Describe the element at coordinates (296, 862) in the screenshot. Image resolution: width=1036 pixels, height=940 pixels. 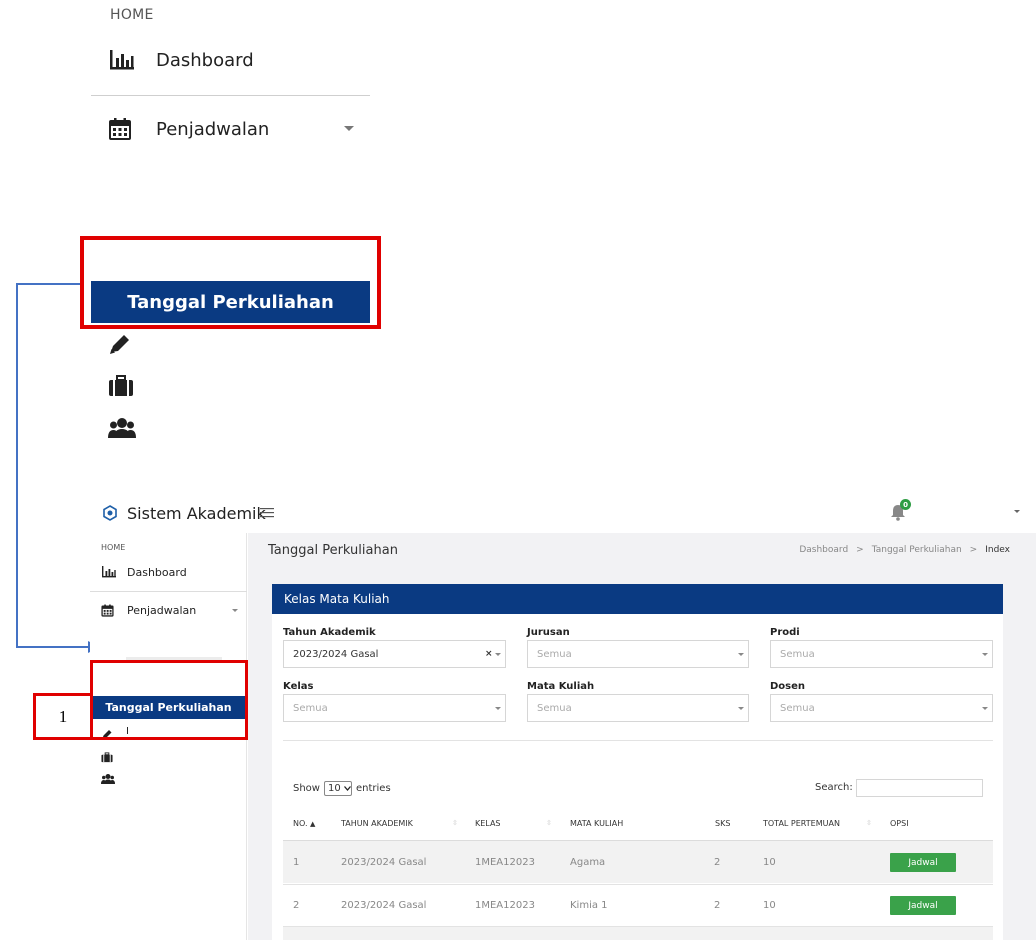
I see `cell-no: 1` at that location.